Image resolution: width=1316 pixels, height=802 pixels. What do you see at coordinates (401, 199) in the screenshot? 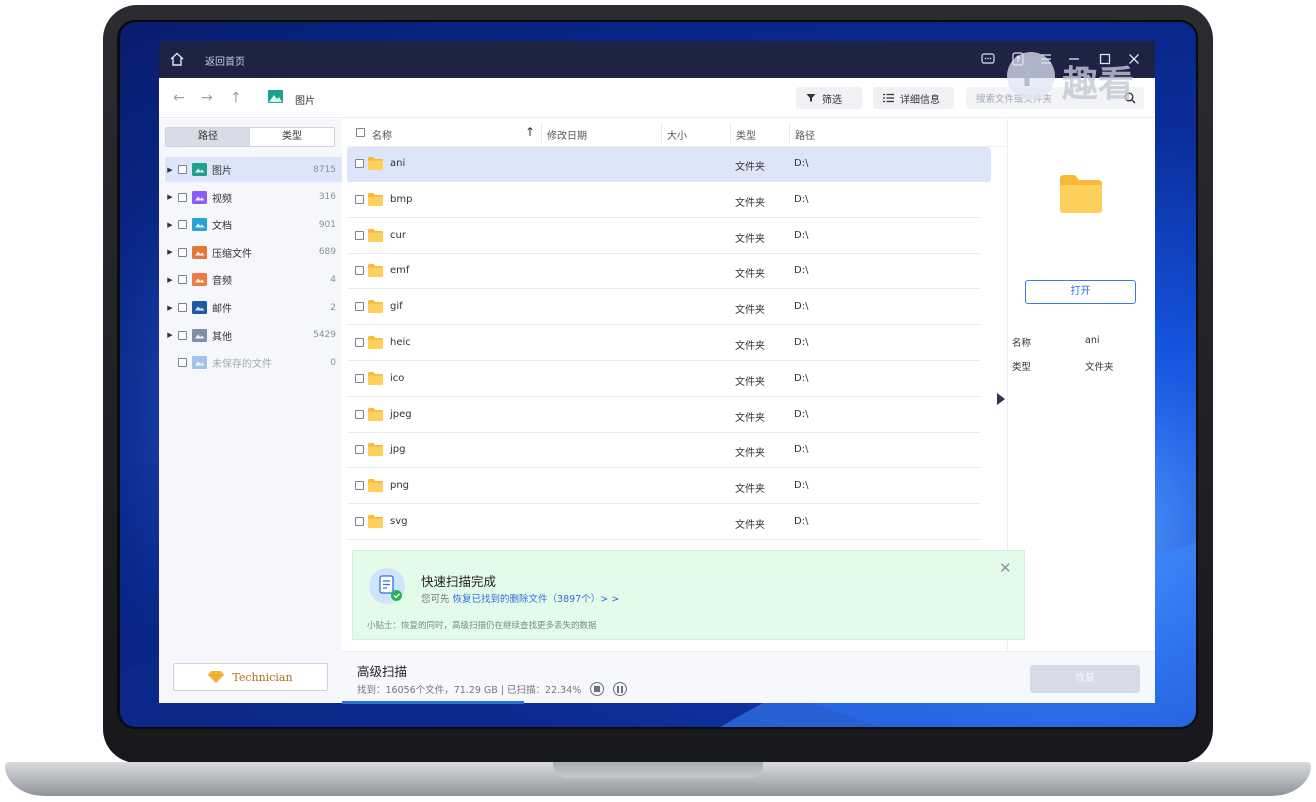
I see `file-name: bmp` at bounding box center [401, 199].